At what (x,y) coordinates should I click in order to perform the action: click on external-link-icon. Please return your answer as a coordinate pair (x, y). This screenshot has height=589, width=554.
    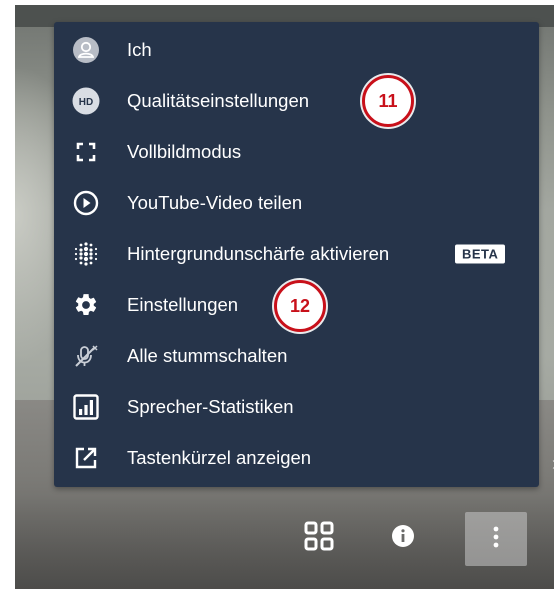
    Looking at the image, I should click on (86, 458).